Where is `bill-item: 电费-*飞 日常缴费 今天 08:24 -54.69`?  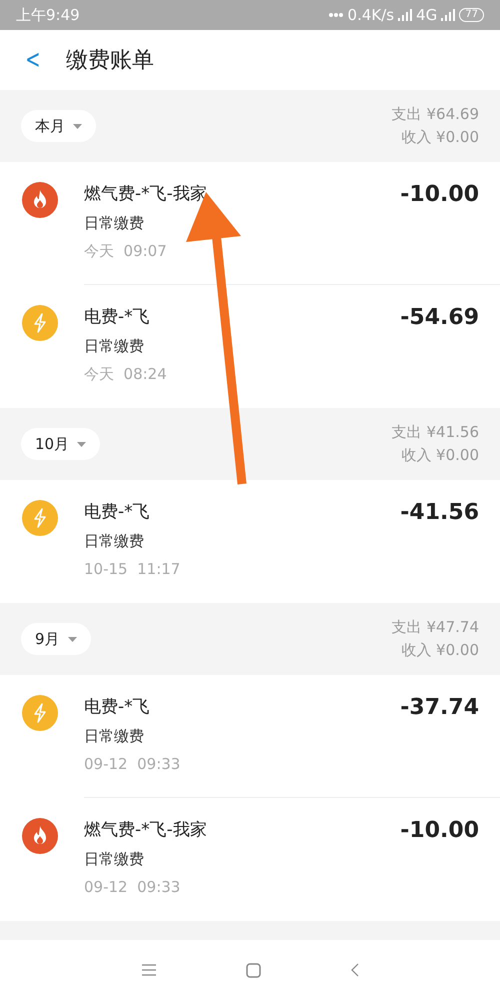 bill-item: 电费-*飞 日常缴费 今天 08:24 -54.69 is located at coordinates (250, 346).